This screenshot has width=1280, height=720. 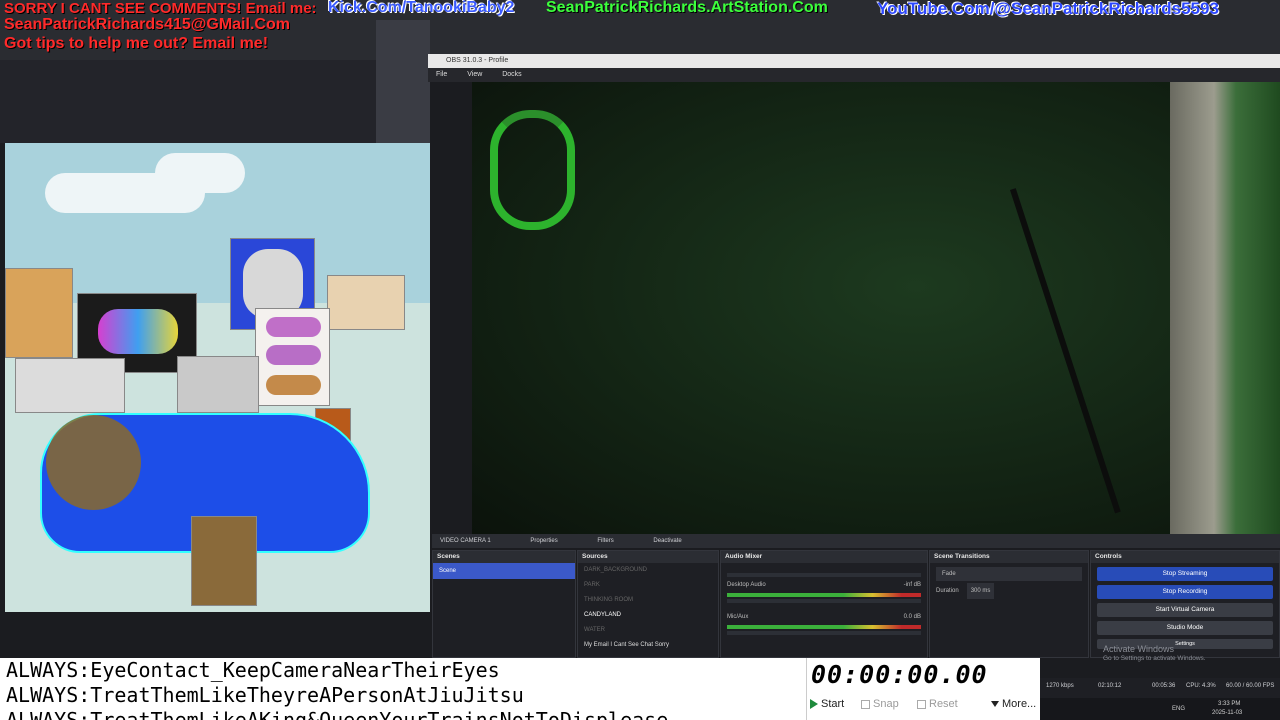 What do you see at coordinates (854, 61) in the screenshot?
I see `obs-title-bar: OBS 31.0.3 - Profile` at bounding box center [854, 61].